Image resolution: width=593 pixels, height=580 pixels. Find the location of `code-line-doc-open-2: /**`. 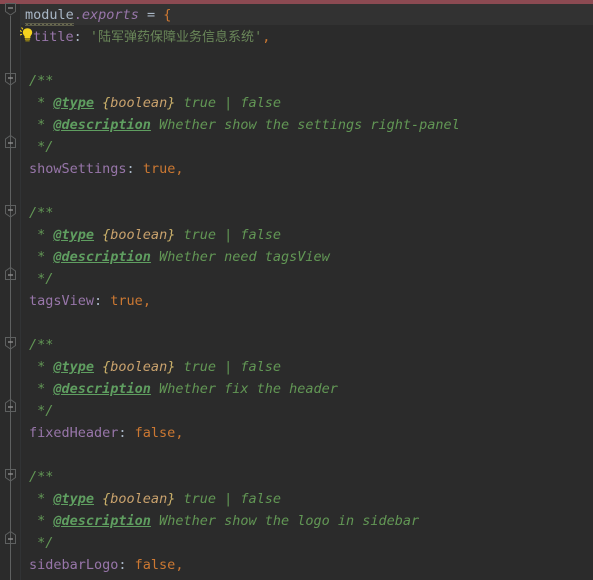

code-line-doc-open-2: /** is located at coordinates (41, 213).